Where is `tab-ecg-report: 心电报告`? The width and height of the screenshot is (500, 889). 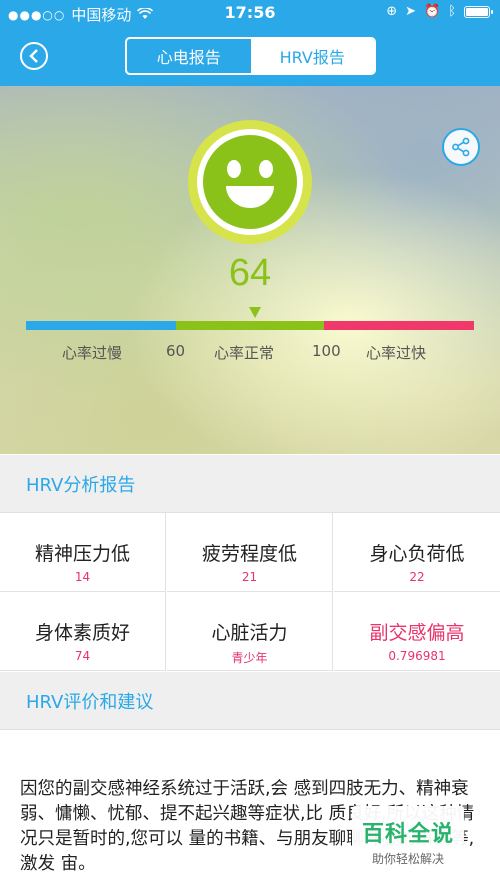
tab-ecg-report: 心电报告 is located at coordinates (189, 56).